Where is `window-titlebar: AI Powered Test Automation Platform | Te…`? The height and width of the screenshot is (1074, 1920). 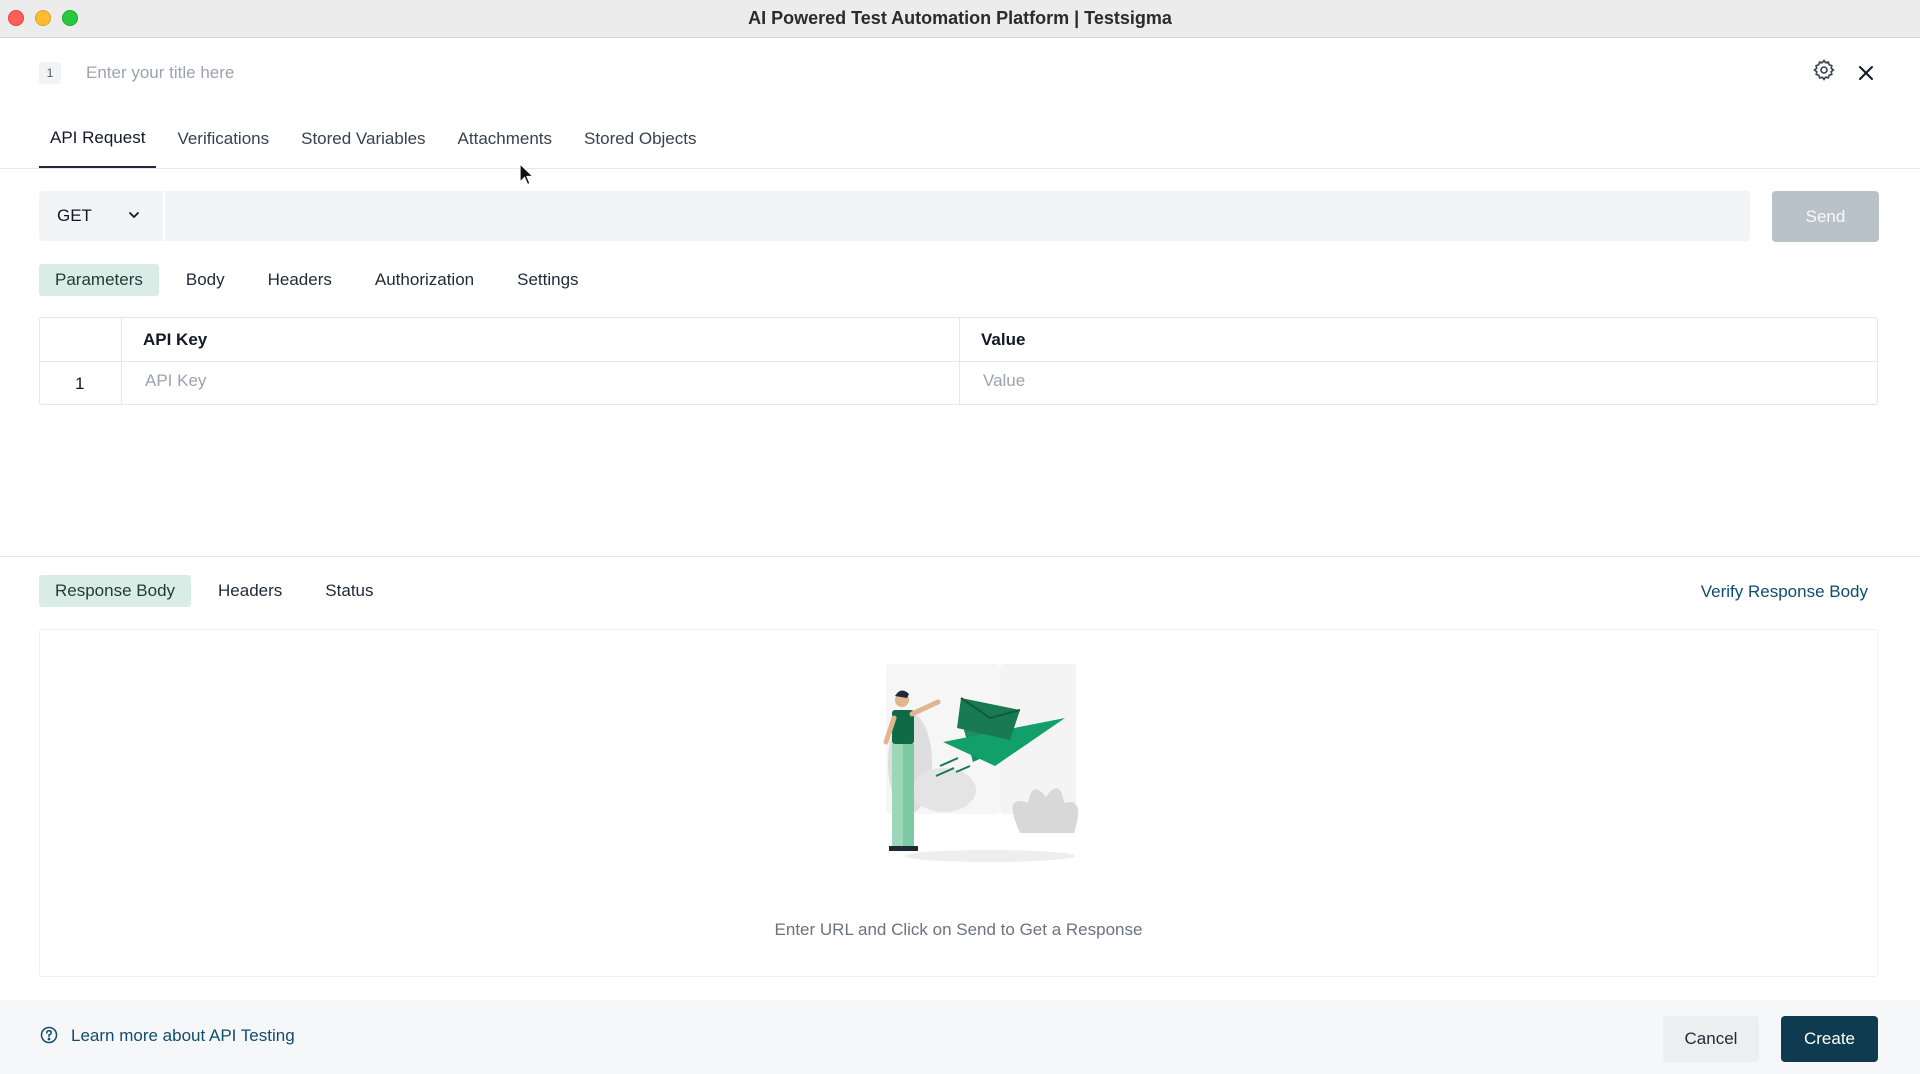 window-titlebar: AI Powered Test Automation Platform | Te… is located at coordinates (960, 19).